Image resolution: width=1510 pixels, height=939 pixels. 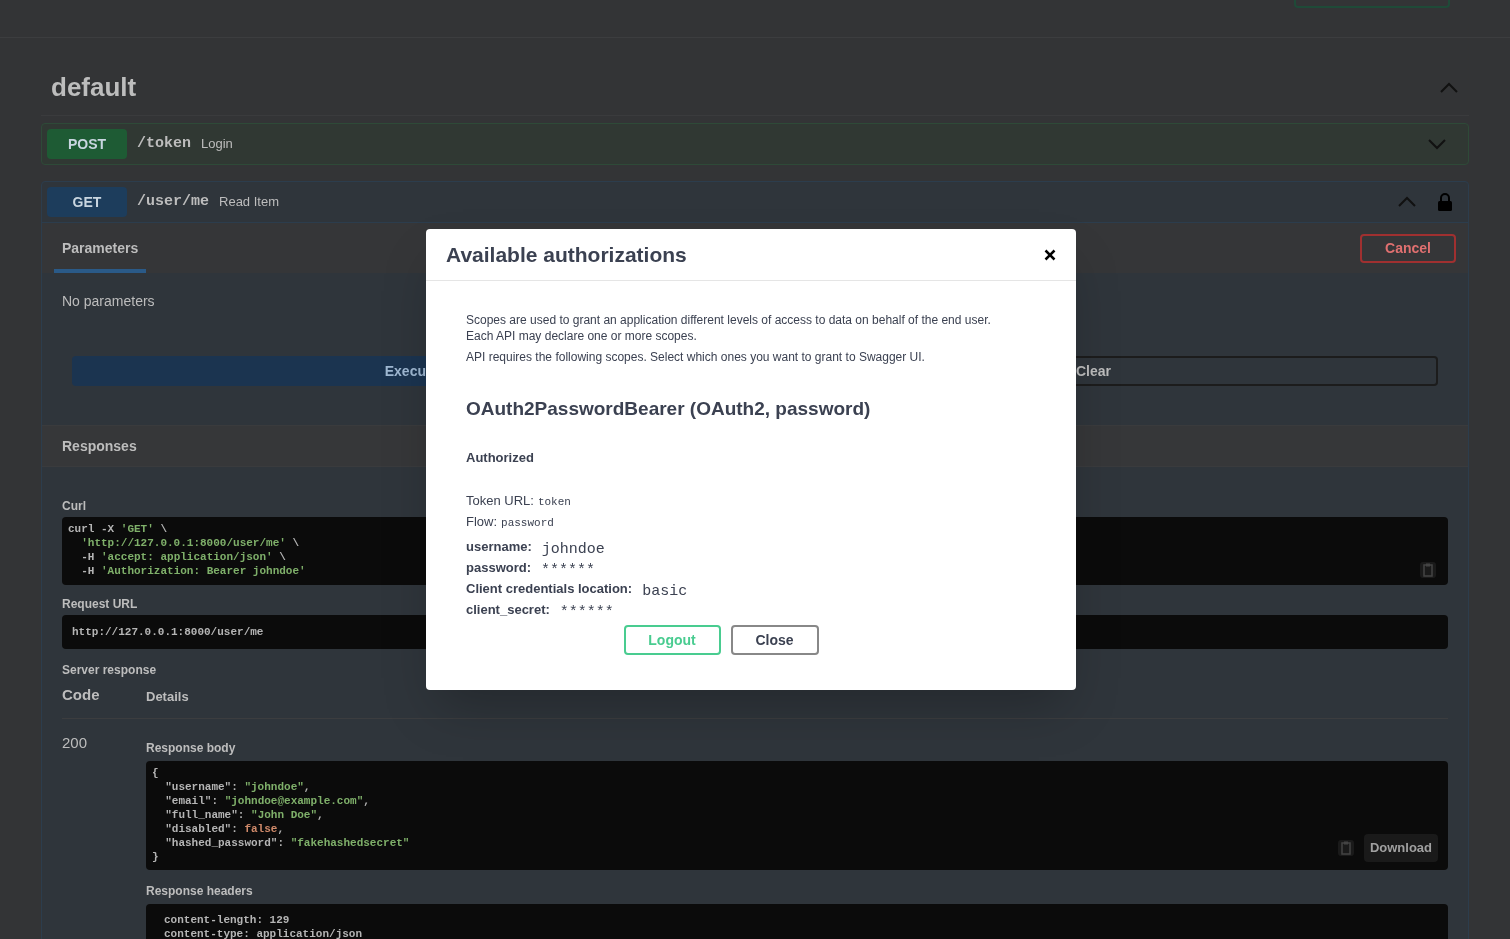 I want to click on code-line: curl -X 'GET' \, so click(x=118, y=529).